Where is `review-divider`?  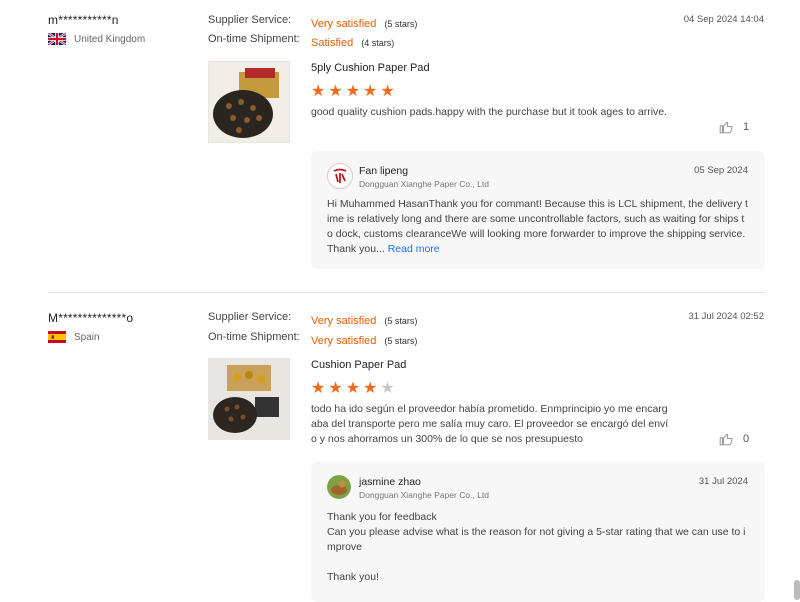 review-divider is located at coordinates (407, 292).